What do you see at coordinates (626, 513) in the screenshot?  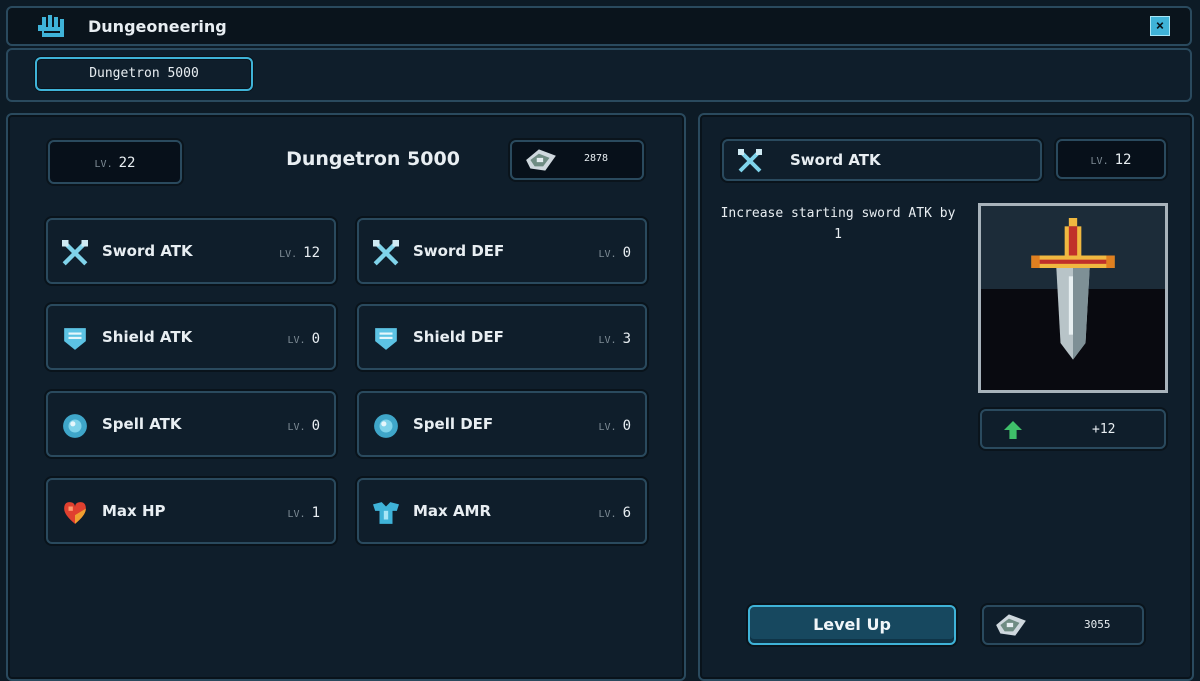 I see `skill-lv-value: 6` at bounding box center [626, 513].